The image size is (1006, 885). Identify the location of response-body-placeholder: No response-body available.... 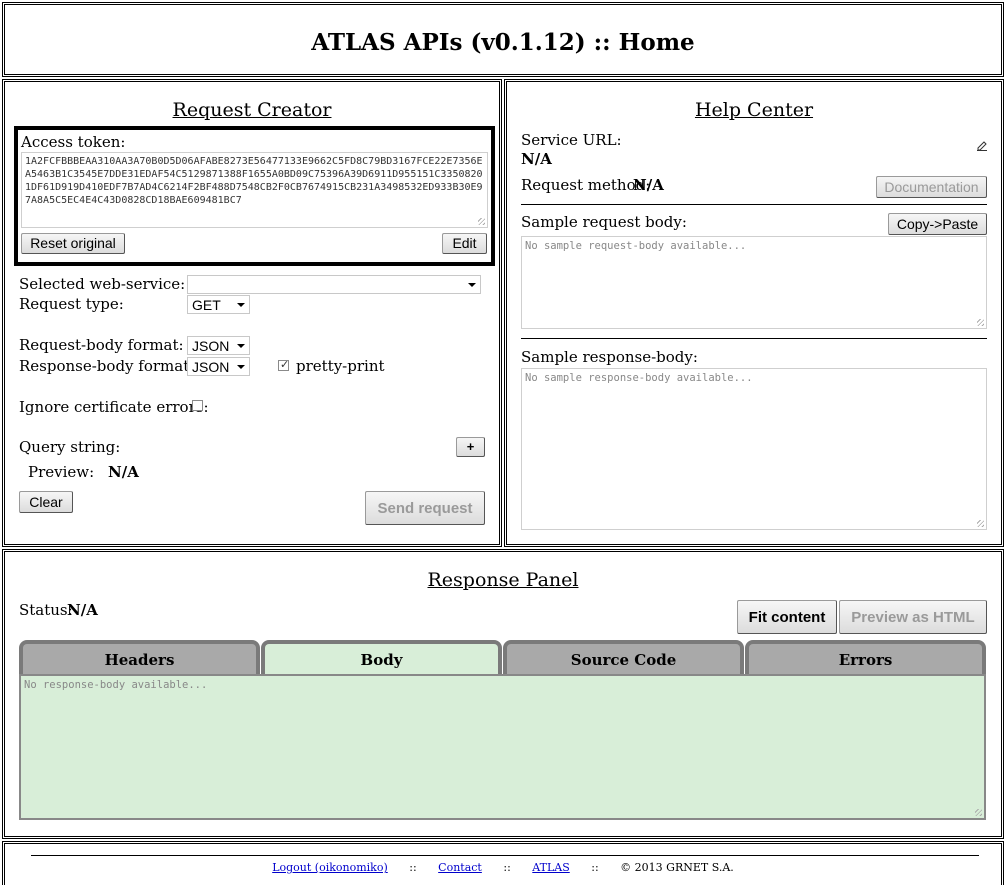
(116, 685).